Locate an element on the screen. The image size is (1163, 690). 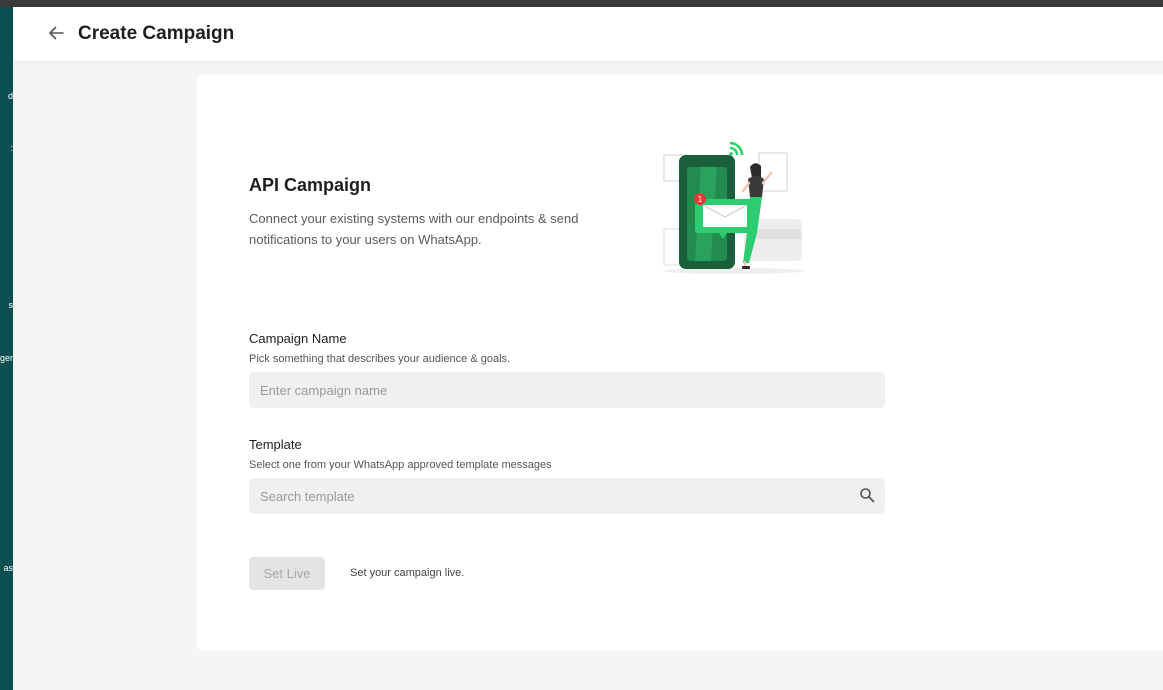
phone-notification-illustration: 1 is located at coordinates (733, 207).